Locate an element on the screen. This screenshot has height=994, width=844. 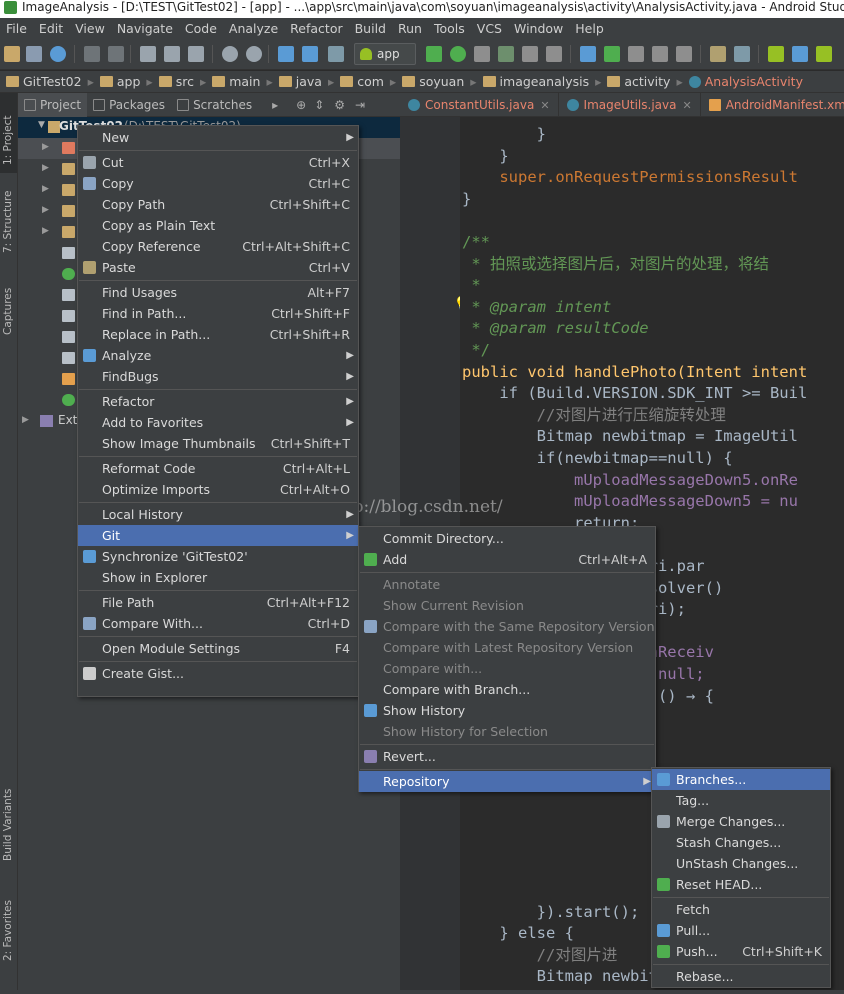
save-icon is located at coordinates (34, 54).